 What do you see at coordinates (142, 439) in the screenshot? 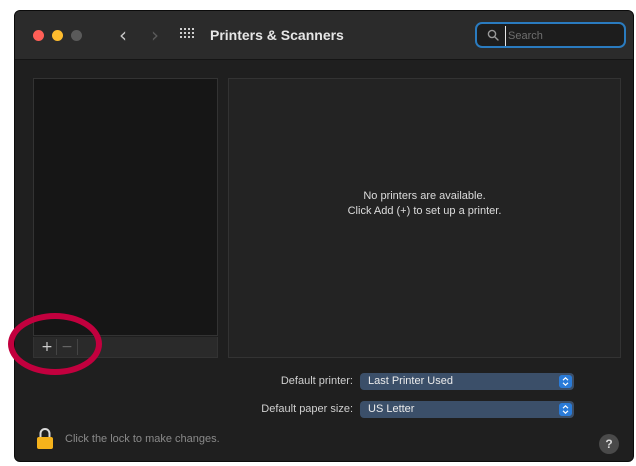
I see `lock-instruction-text: Click the lock to make changes.` at bounding box center [142, 439].